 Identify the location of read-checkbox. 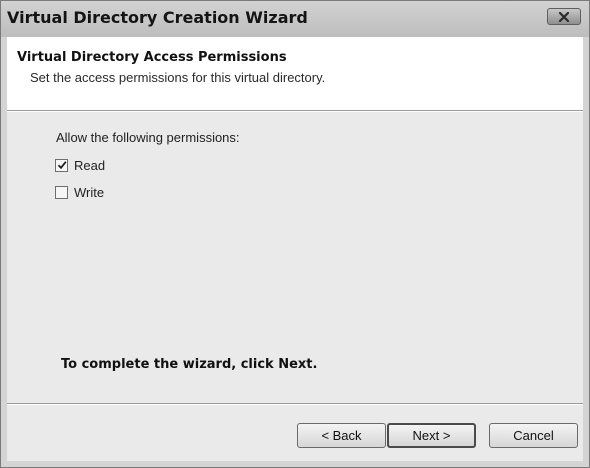
(61, 165).